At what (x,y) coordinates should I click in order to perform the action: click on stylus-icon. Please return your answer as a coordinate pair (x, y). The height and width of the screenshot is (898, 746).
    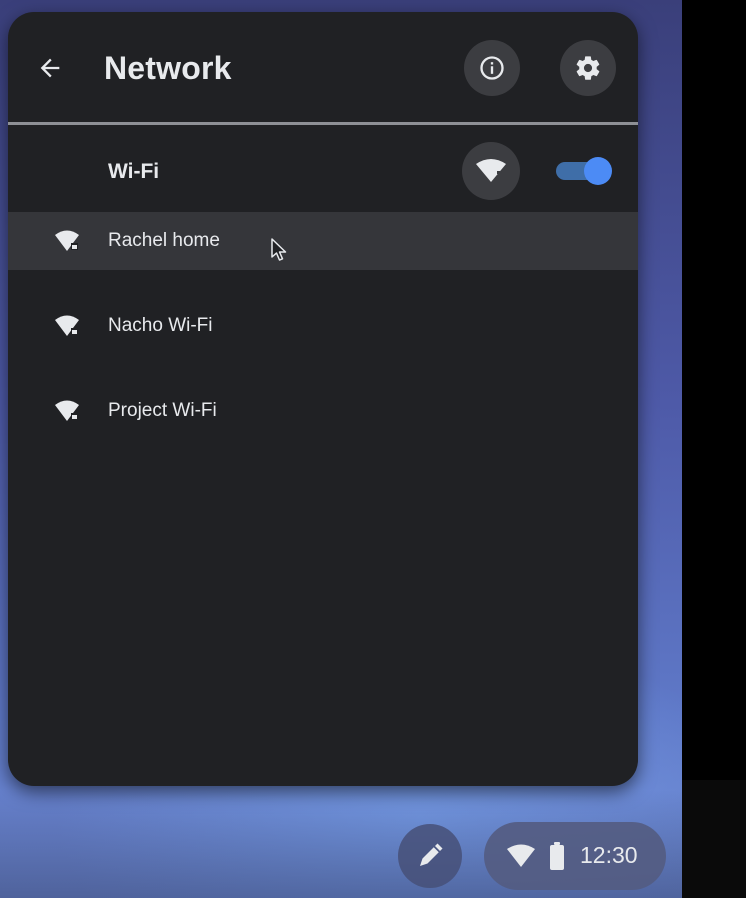
    Looking at the image, I should click on (431, 854).